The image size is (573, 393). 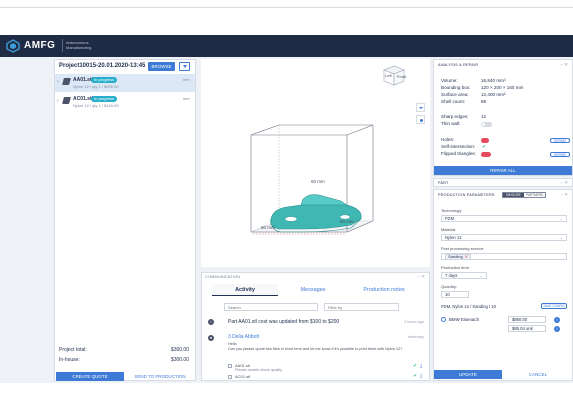 I want to click on price-total: $850.00, so click(x=520, y=319).